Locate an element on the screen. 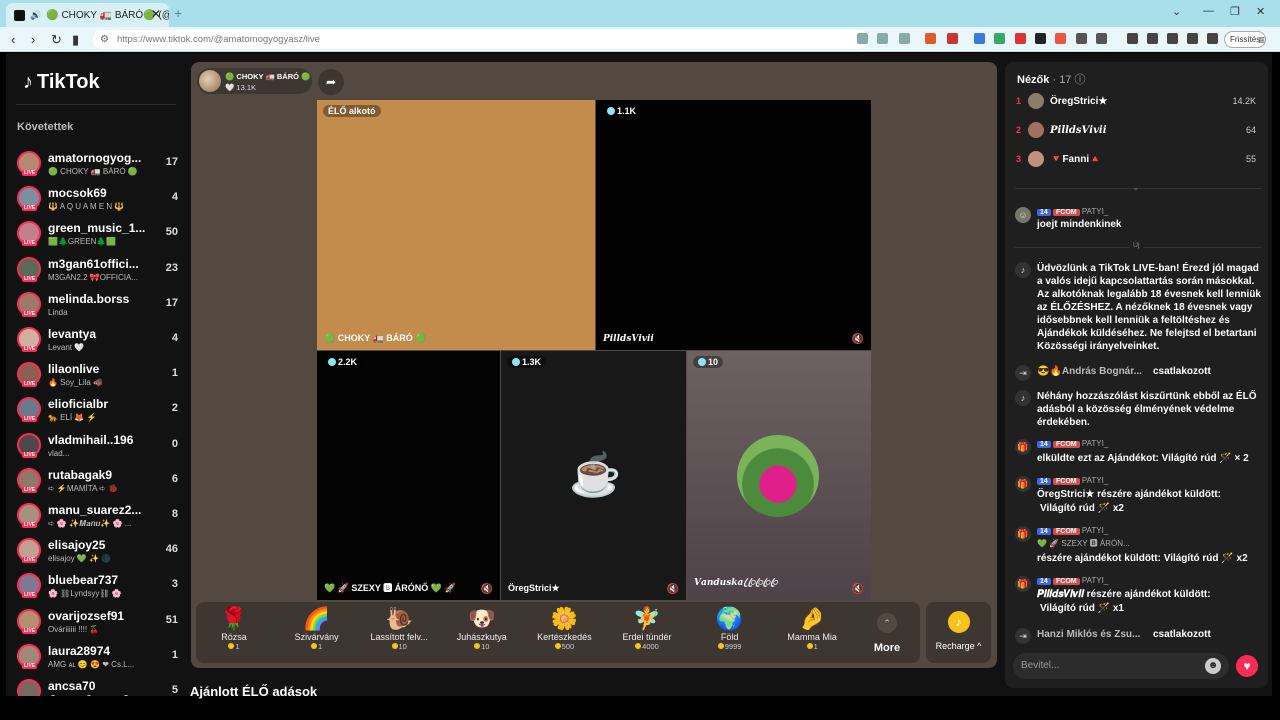 The height and width of the screenshot is (720, 1280). mute-icon: 🔇 is located at coordinates (672, 589).